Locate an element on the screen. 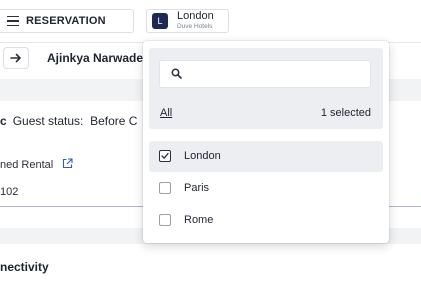 This screenshot has height=286, width=421. arrow-right-icon is located at coordinates (15, 58).